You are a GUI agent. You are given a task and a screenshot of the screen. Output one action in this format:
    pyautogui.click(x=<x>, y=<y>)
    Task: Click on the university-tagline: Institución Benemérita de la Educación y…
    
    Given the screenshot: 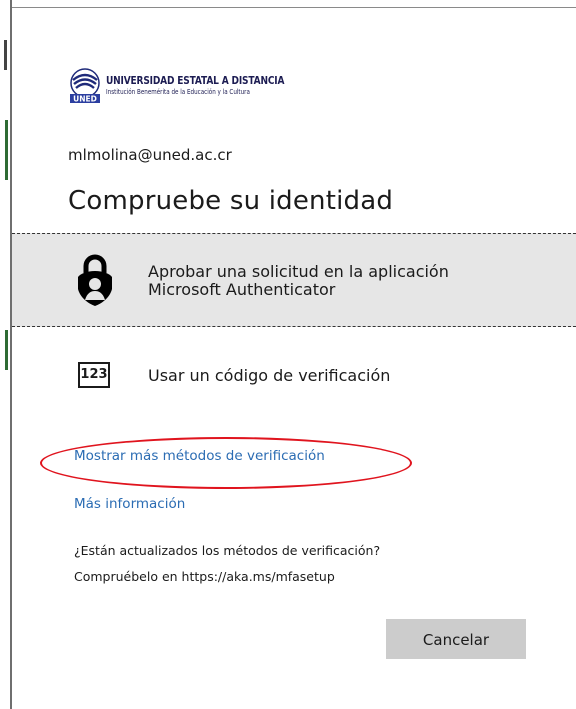 What is the action you would take?
    pyautogui.click(x=178, y=92)
    